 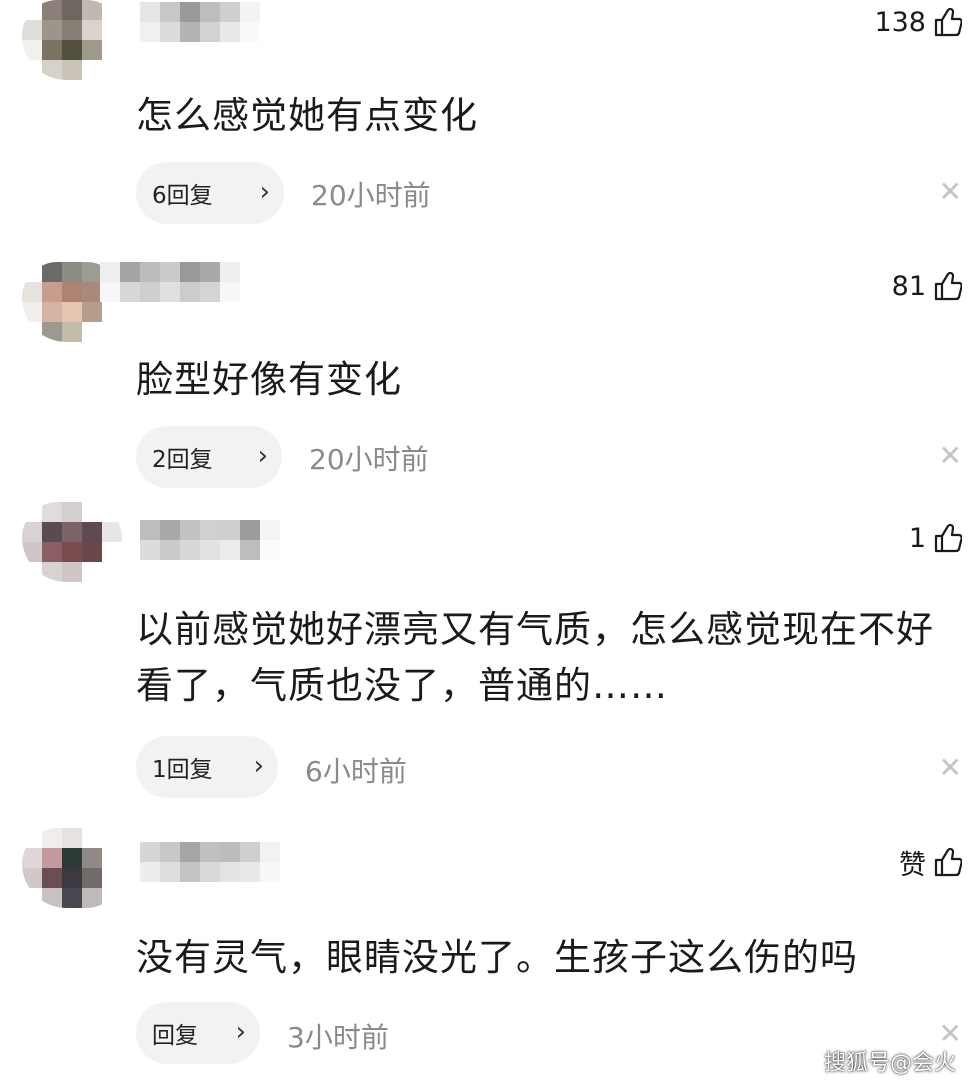 I want to click on reply-label: 2回复, so click(x=182, y=460).